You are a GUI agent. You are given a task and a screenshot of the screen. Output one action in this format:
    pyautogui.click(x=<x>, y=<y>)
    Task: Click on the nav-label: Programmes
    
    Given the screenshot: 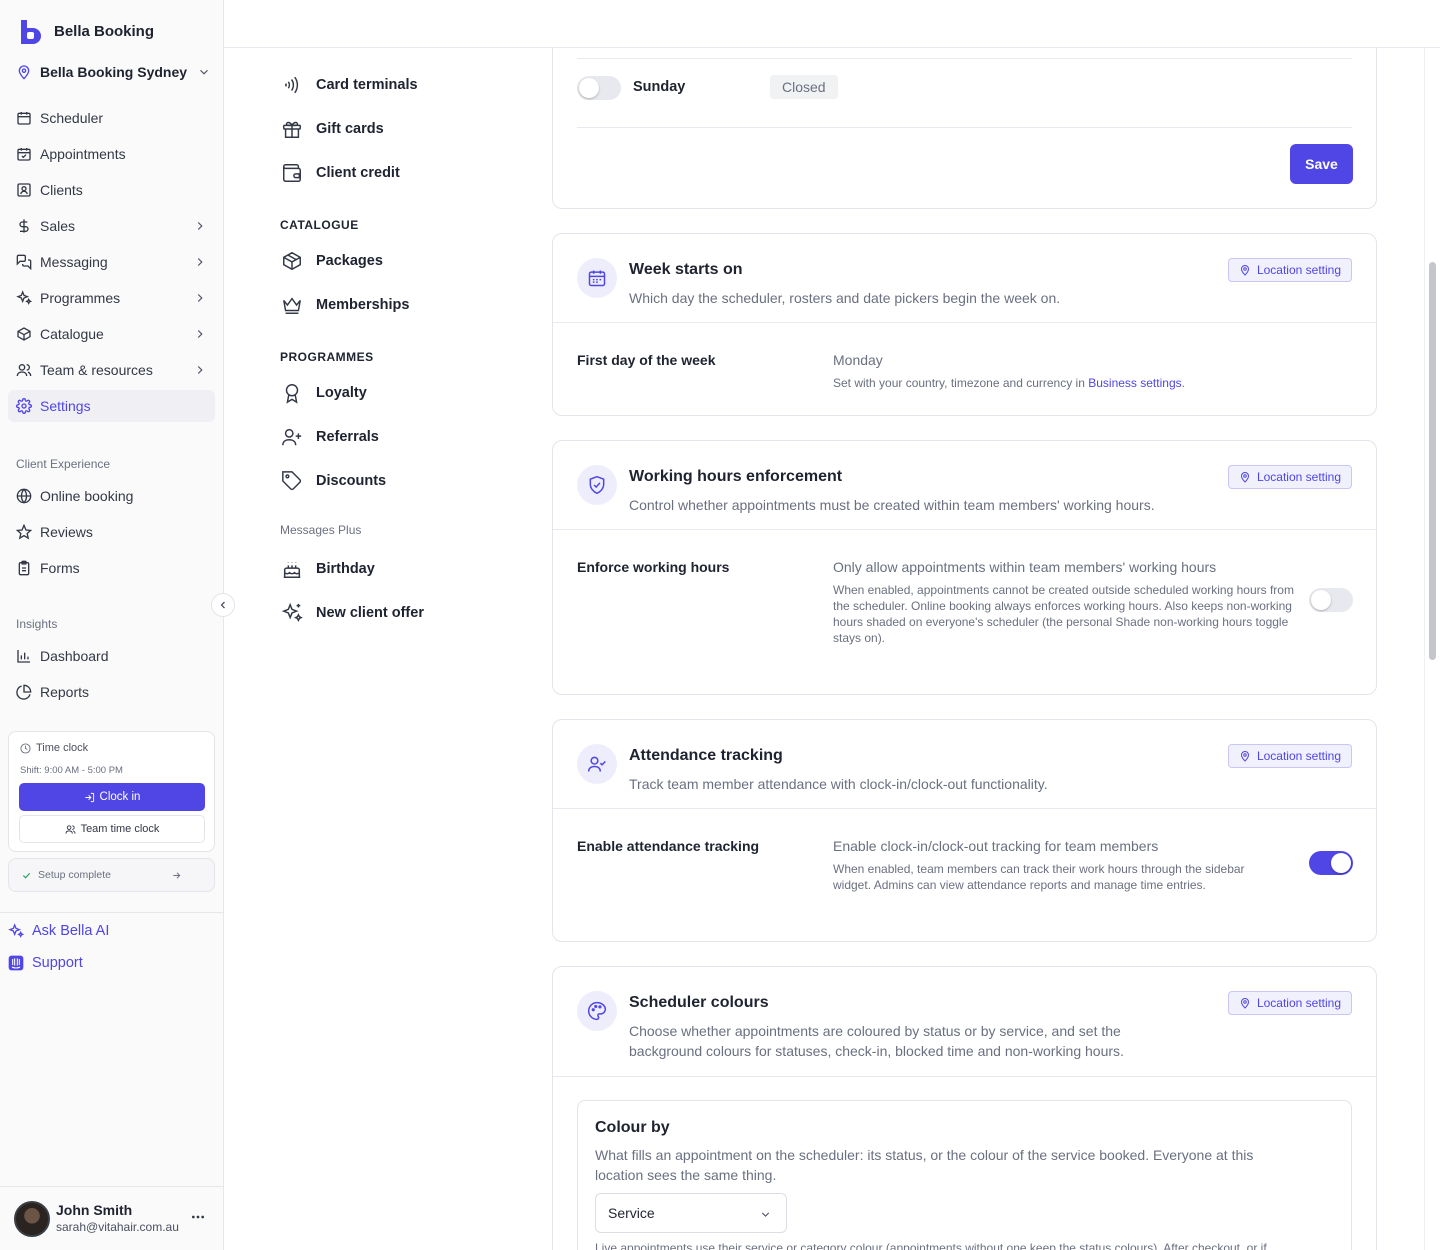 What is the action you would take?
    pyautogui.click(x=80, y=298)
    